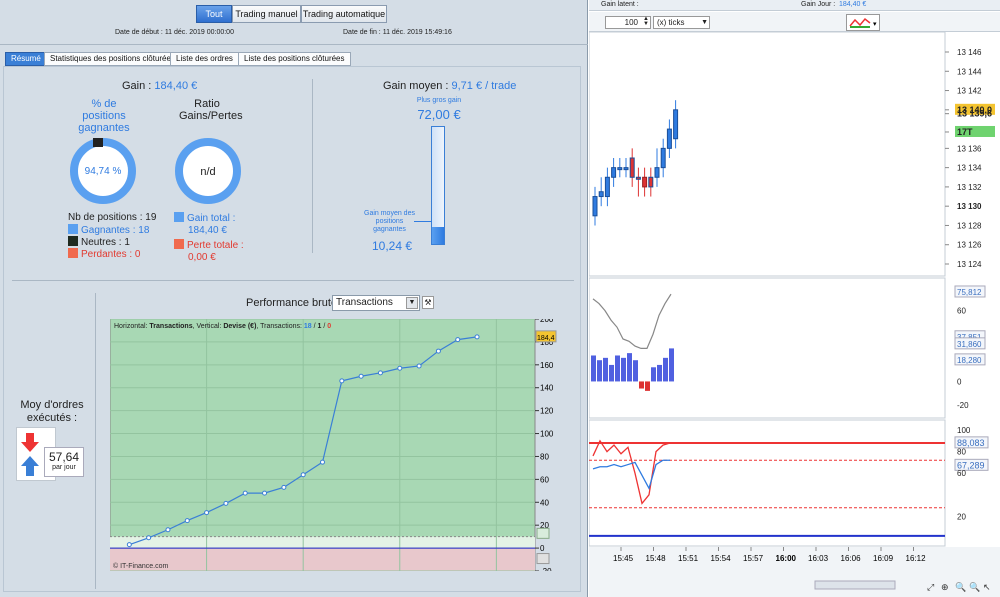 This screenshot has width=1000, height=597. Describe the element at coordinates (971, 443) in the screenshot. I see `indicator2-tick-label: 88,083` at that location.